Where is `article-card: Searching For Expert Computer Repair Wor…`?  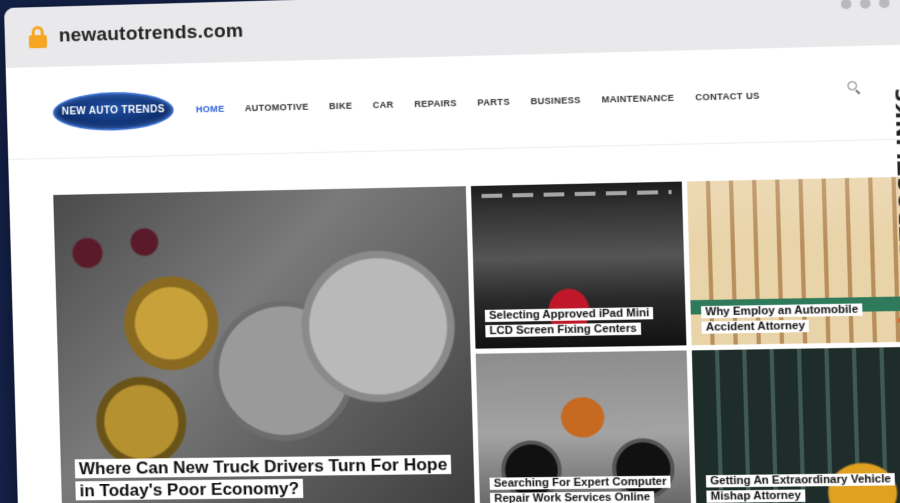 article-card: Searching For Expert Computer Repair Wor… is located at coordinates (584, 426).